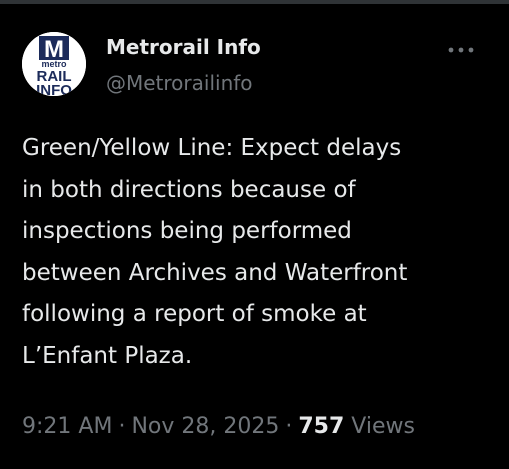  I want to click on views-count: 757, so click(321, 426).